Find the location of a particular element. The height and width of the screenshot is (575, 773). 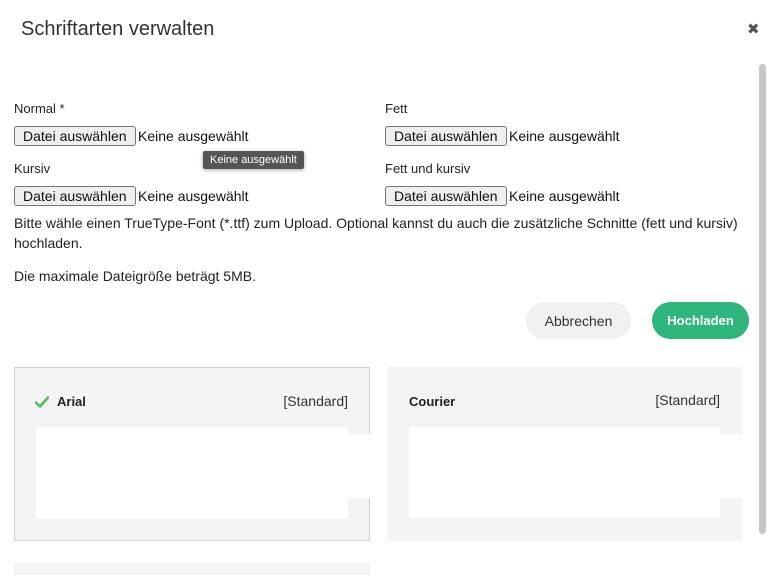

cancel-button: Abbrechen is located at coordinates (578, 320).